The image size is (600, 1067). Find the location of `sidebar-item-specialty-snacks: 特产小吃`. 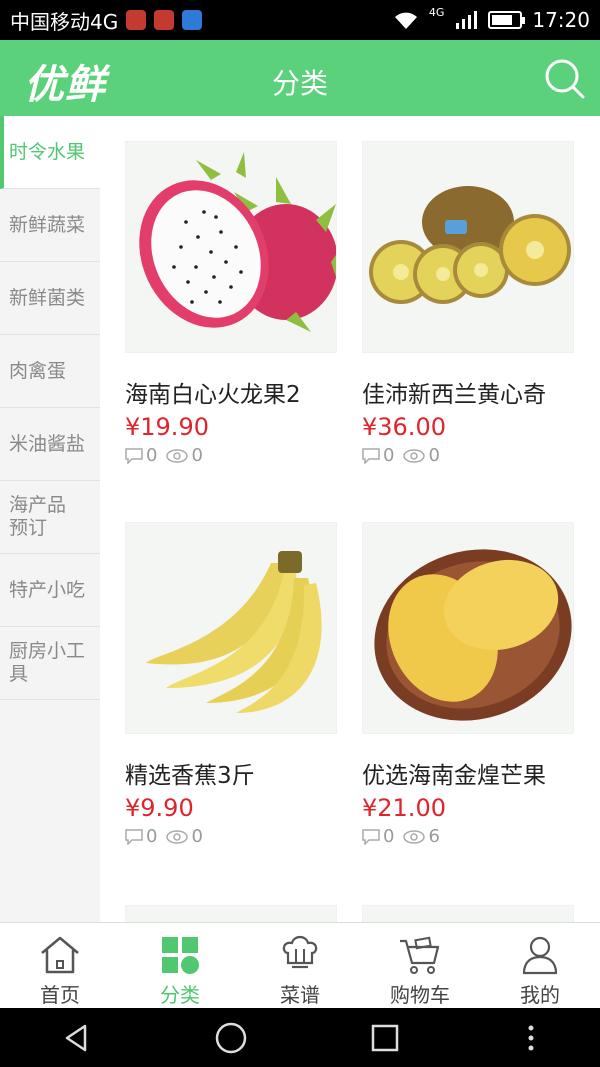

sidebar-item-specialty-snacks: 特产小吃 is located at coordinates (50, 590).